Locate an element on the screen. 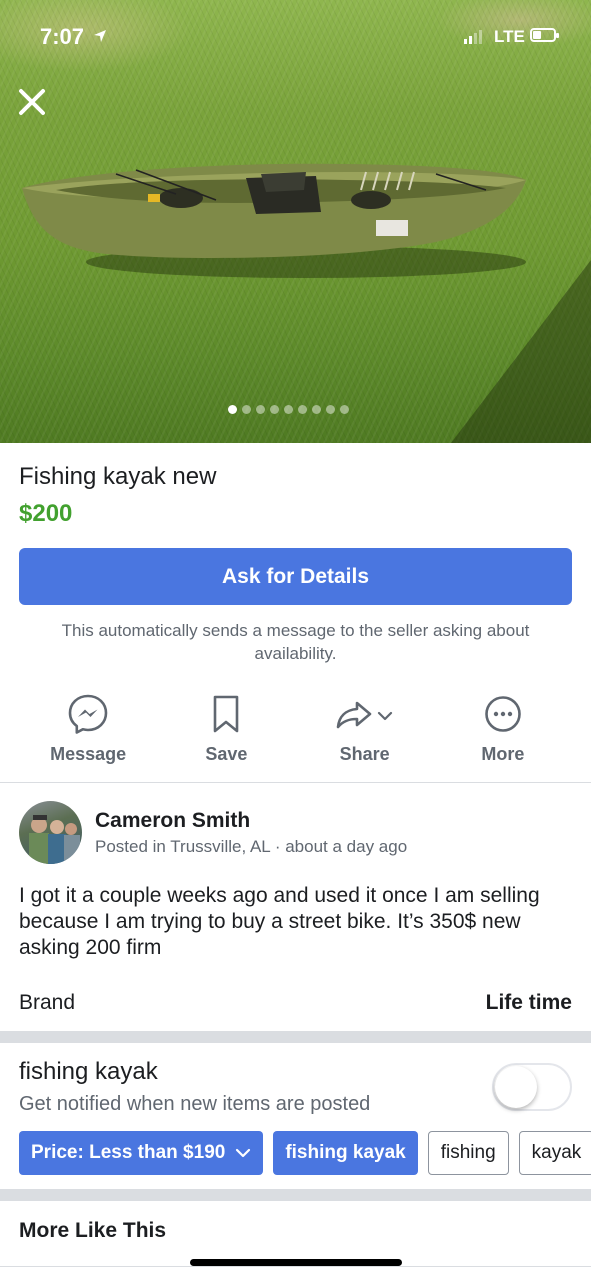 The height and width of the screenshot is (1280, 591). photo-pagination is located at coordinates (288, 409).